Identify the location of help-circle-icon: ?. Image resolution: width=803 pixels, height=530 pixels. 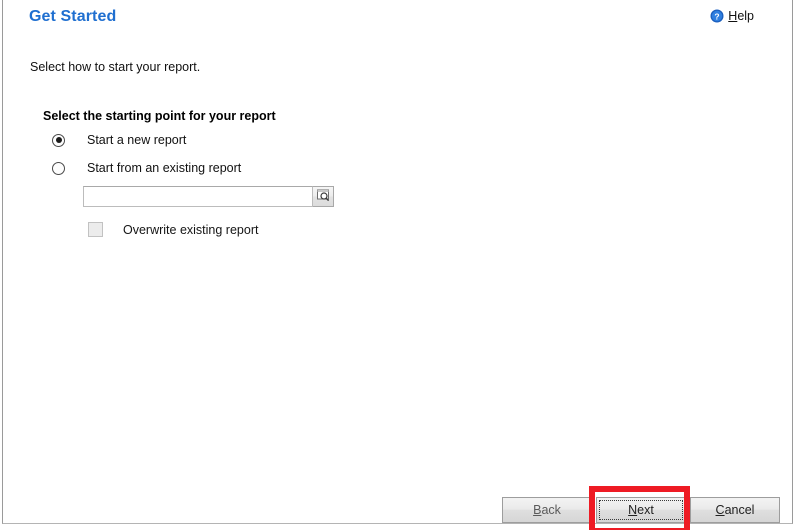
(717, 16).